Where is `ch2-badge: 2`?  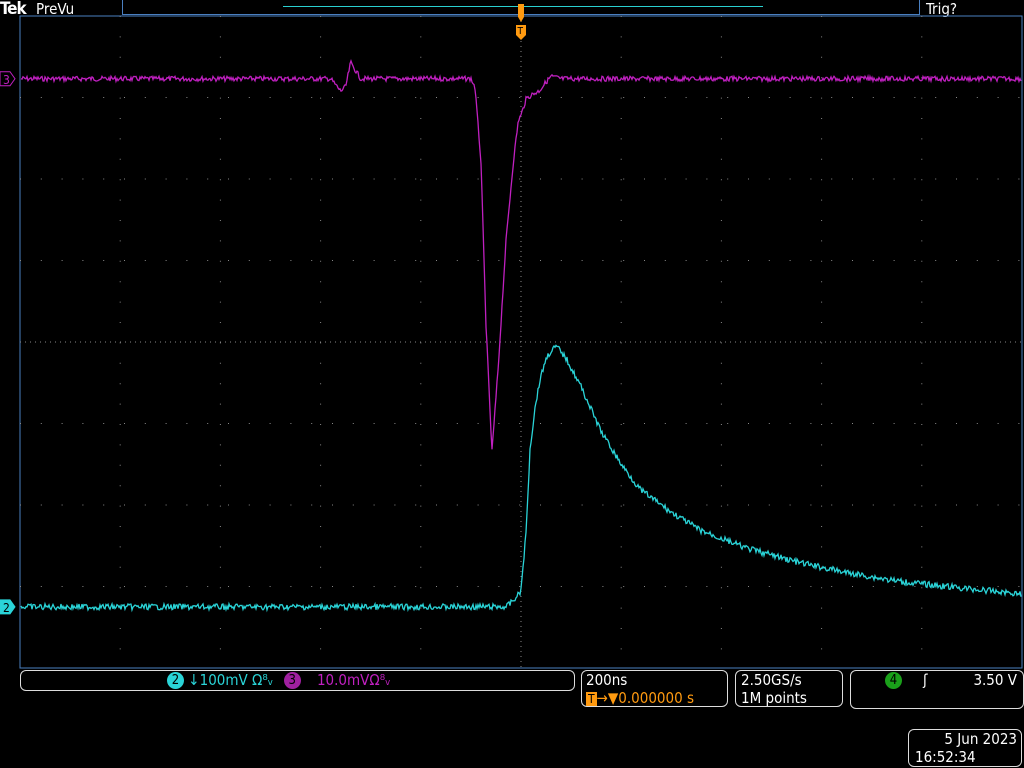
ch2-badge: 2 is located at coordinates (175, 680).